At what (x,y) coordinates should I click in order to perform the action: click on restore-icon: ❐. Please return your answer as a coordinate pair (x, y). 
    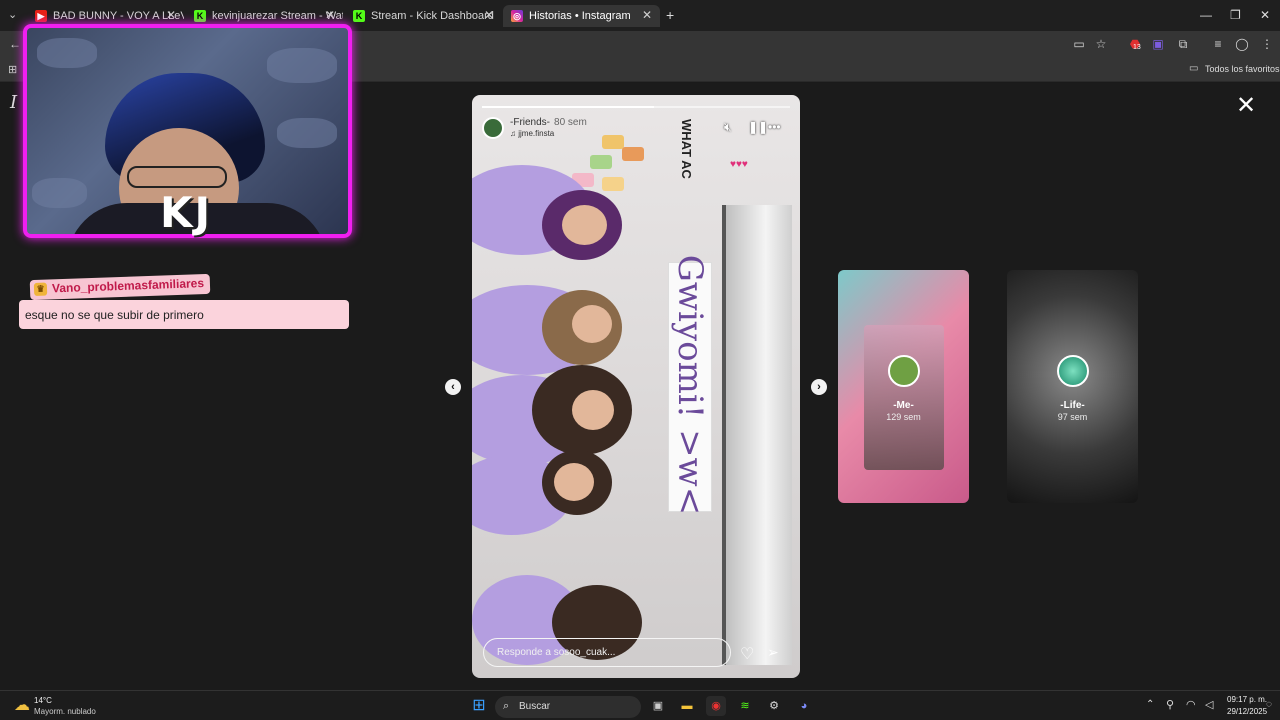
    Looking at the image, I should click on (1235, 15).